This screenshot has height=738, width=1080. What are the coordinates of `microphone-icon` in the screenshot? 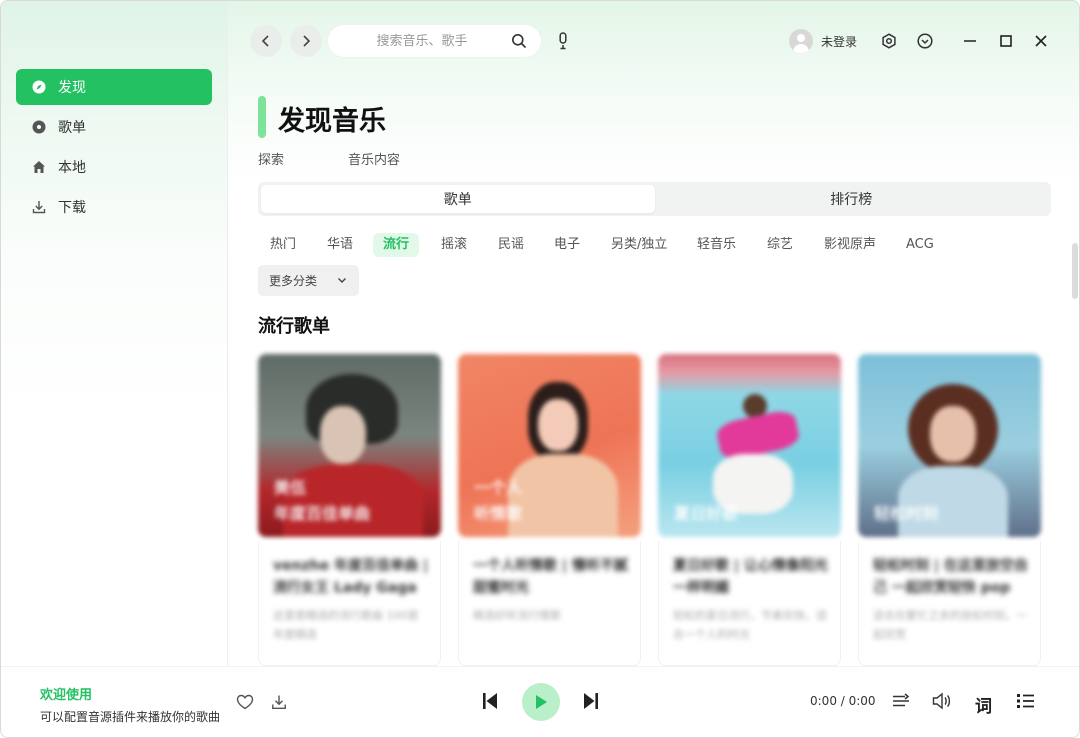 It's located at (563, 43).